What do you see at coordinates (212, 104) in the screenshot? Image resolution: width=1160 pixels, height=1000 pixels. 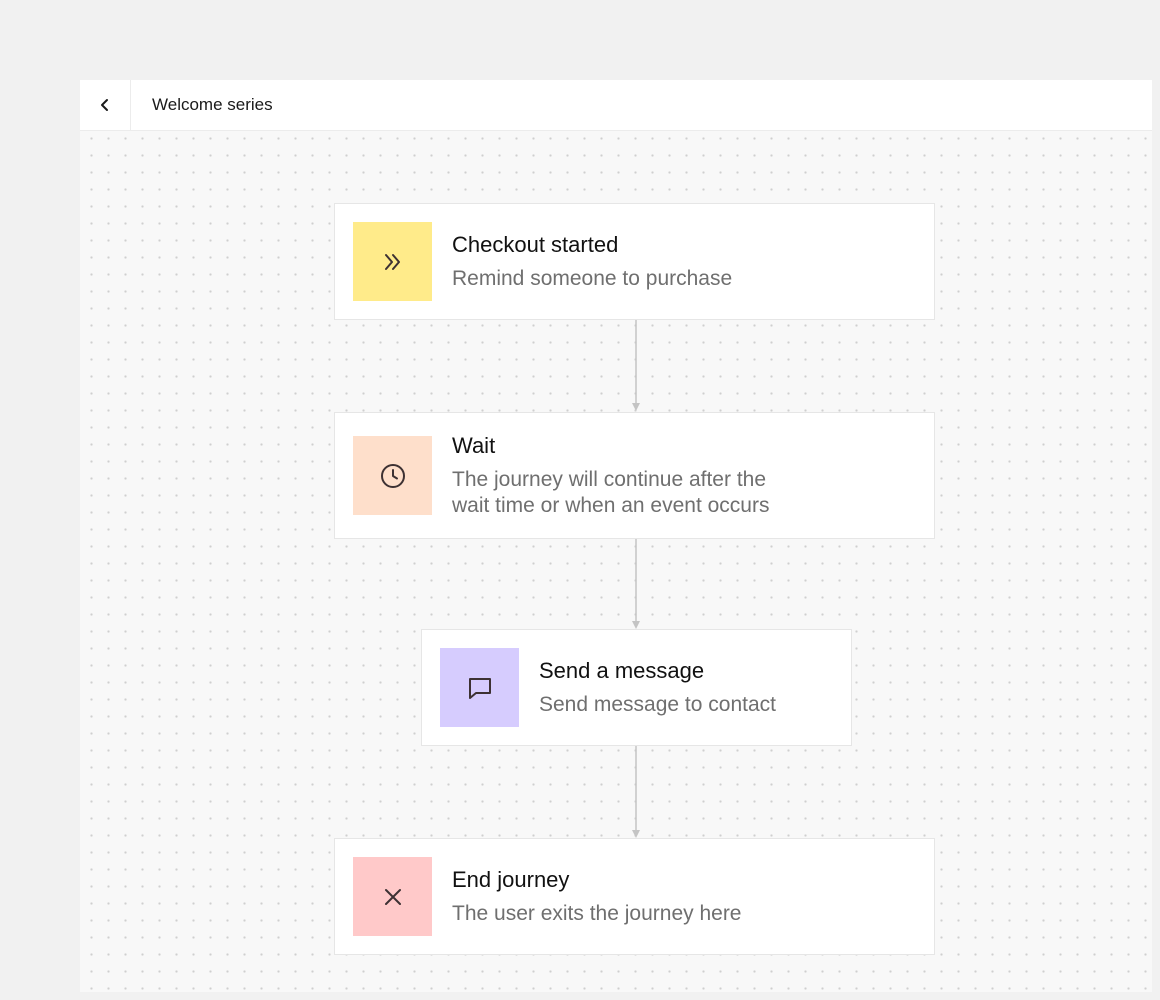 I see `page-title: Welcome series` at bounding box center [212, 104].